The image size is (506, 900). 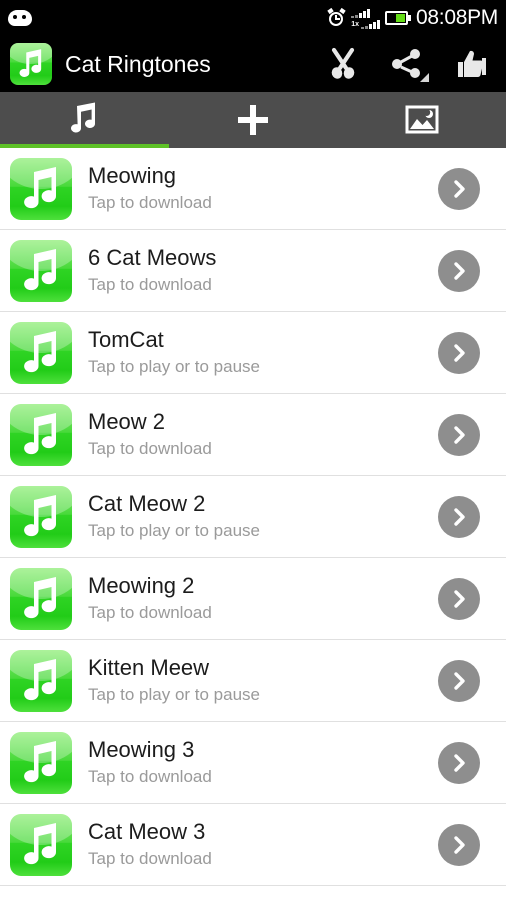 What do you see at coordinates (132, 175) in the screenshot?
I see `list-item-title: Meowing` at bounding box center [132, 175].